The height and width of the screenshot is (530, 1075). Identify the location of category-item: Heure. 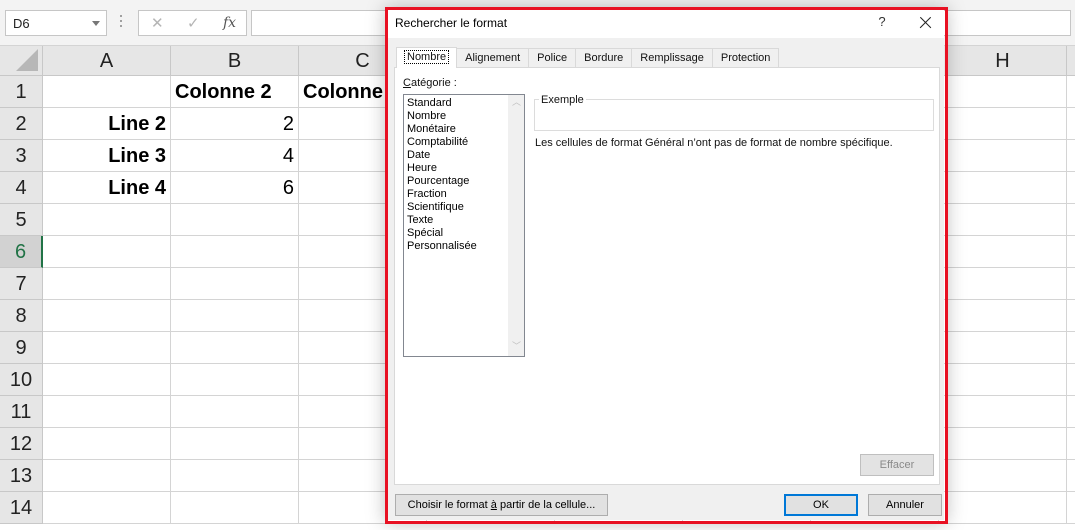
(442, 168).